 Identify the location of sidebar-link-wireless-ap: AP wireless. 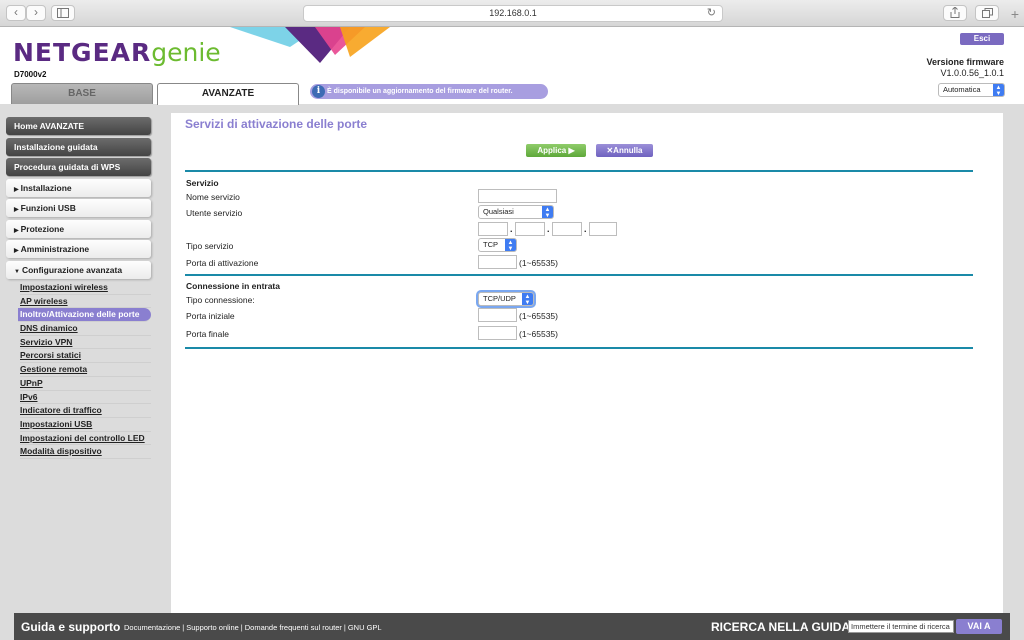
(85, 302).